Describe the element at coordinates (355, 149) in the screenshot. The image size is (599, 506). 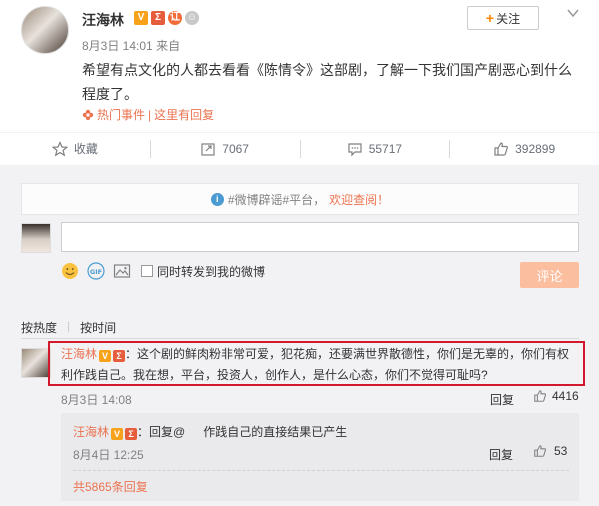
I see `comment-icon` at that location.